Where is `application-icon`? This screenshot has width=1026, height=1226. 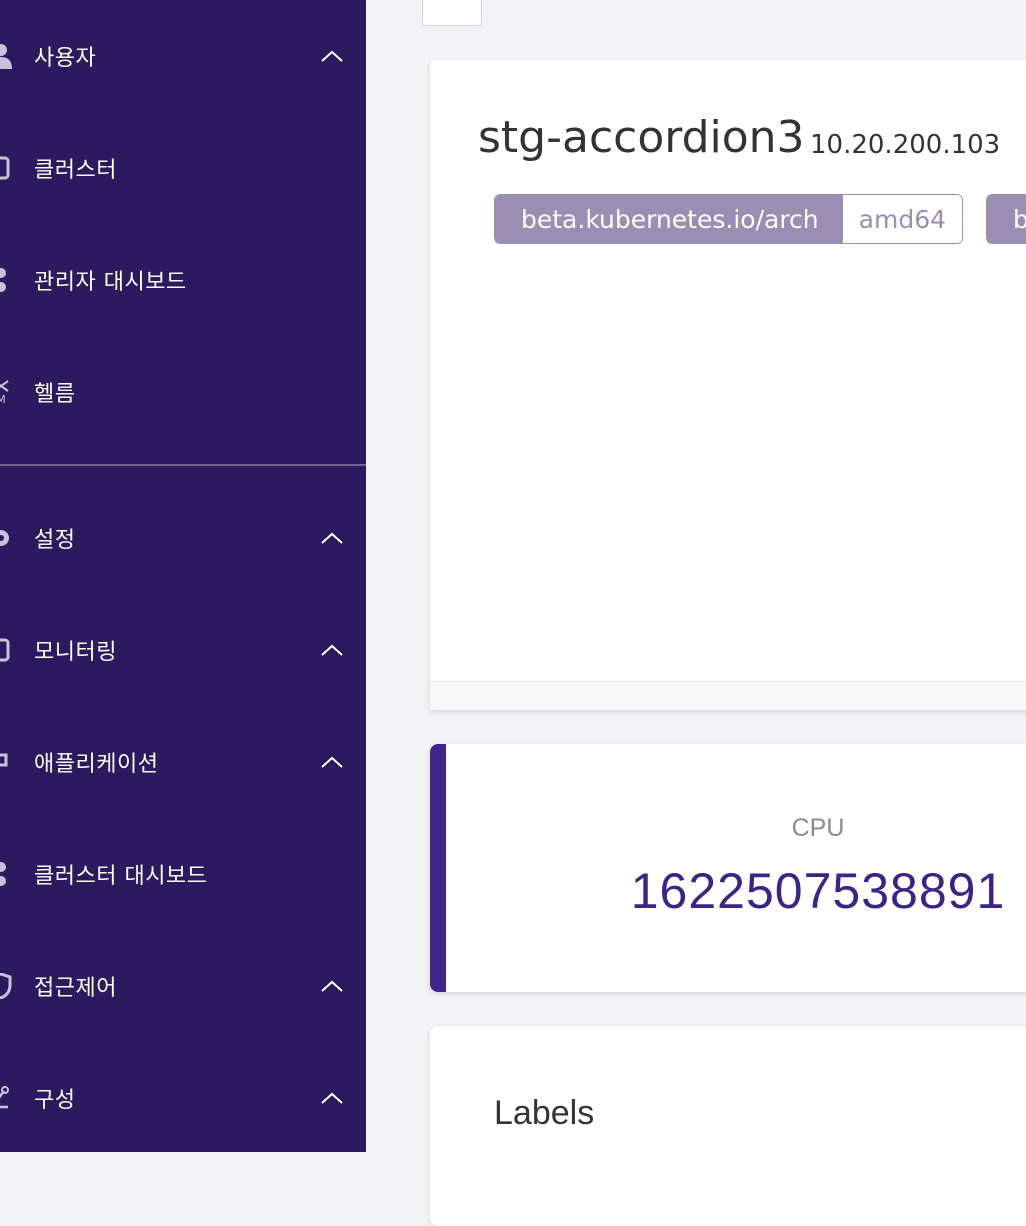 application-icon is located at coordinates (6, 762).